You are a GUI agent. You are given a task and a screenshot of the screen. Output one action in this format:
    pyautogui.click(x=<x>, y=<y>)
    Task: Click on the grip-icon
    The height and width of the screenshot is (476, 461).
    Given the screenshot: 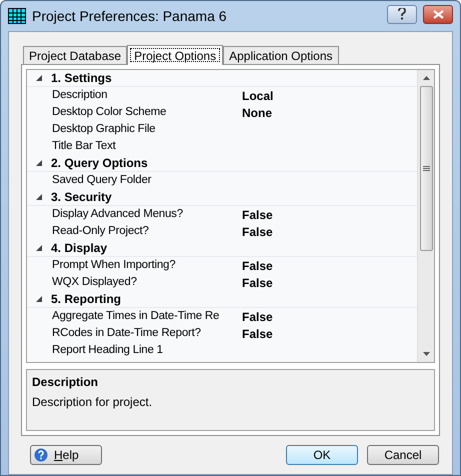 What is the action you would take?
    pyautogui.click(x=426, y=168)
    